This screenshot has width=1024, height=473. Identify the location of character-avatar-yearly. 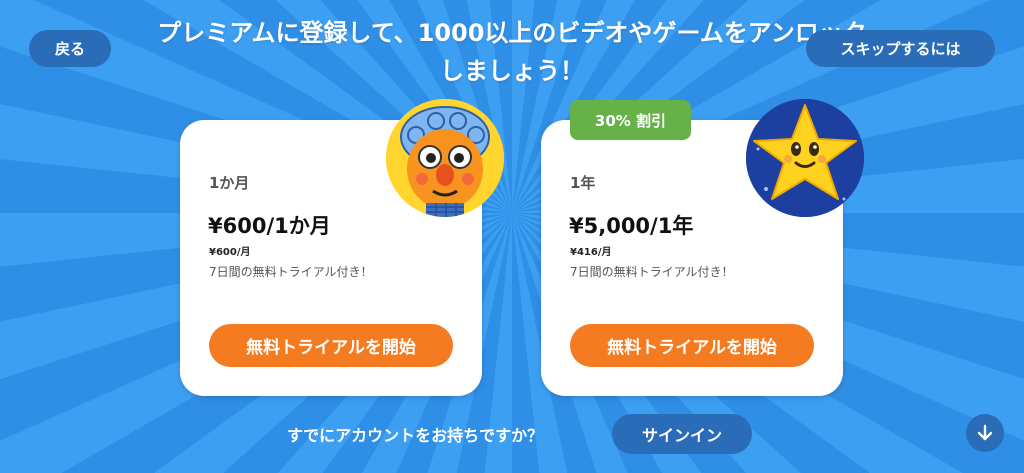
(805, 158).